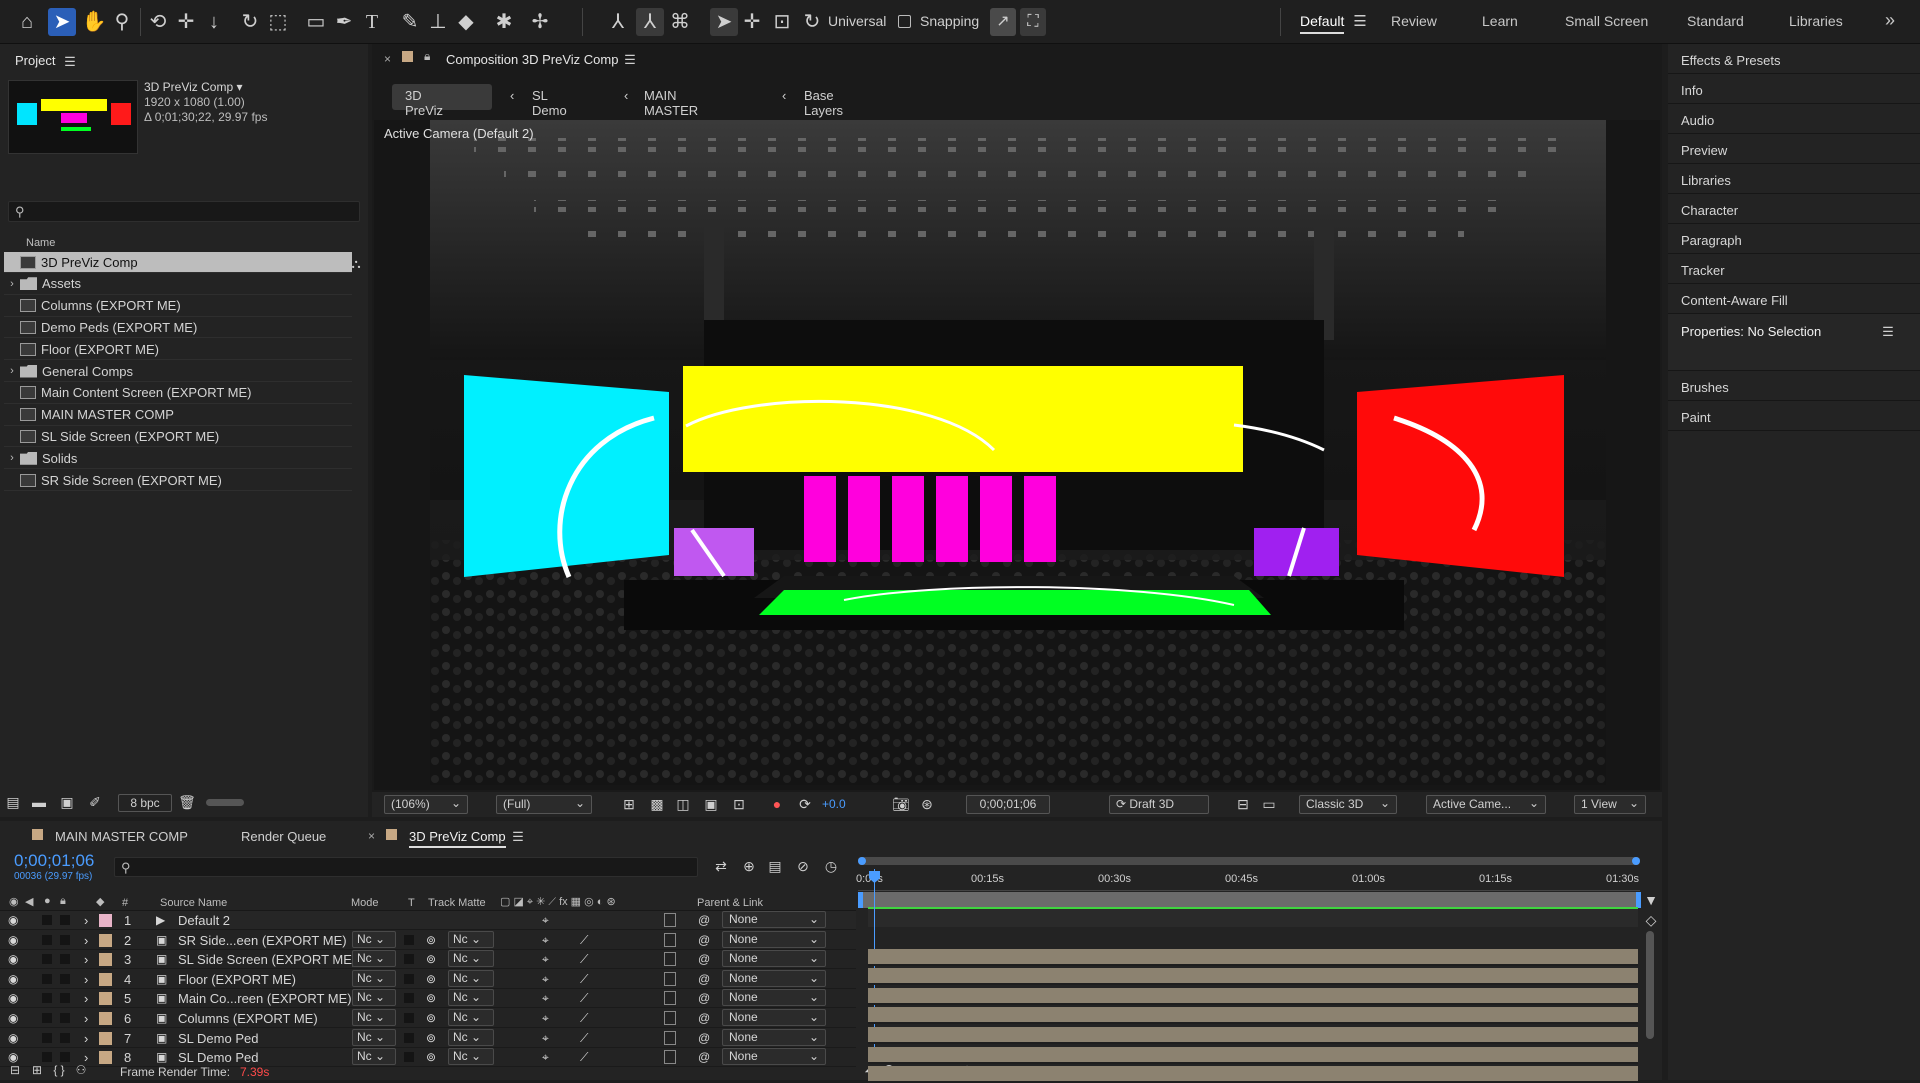 The image size is (1920, 1083). What do you see at coordinates (683, 804) in the screenshot?
I see `mask-visibility-icon: ◫` at bounding box center [683, 804].